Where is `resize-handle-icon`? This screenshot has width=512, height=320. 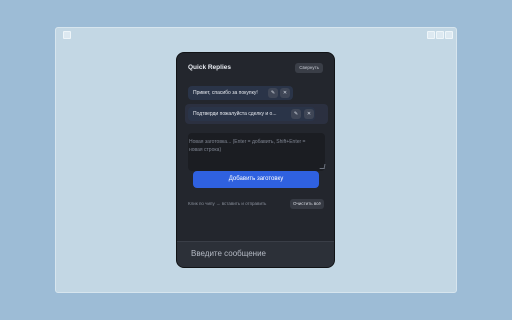
resize-handle-icon is located at coordinates (322, 166).